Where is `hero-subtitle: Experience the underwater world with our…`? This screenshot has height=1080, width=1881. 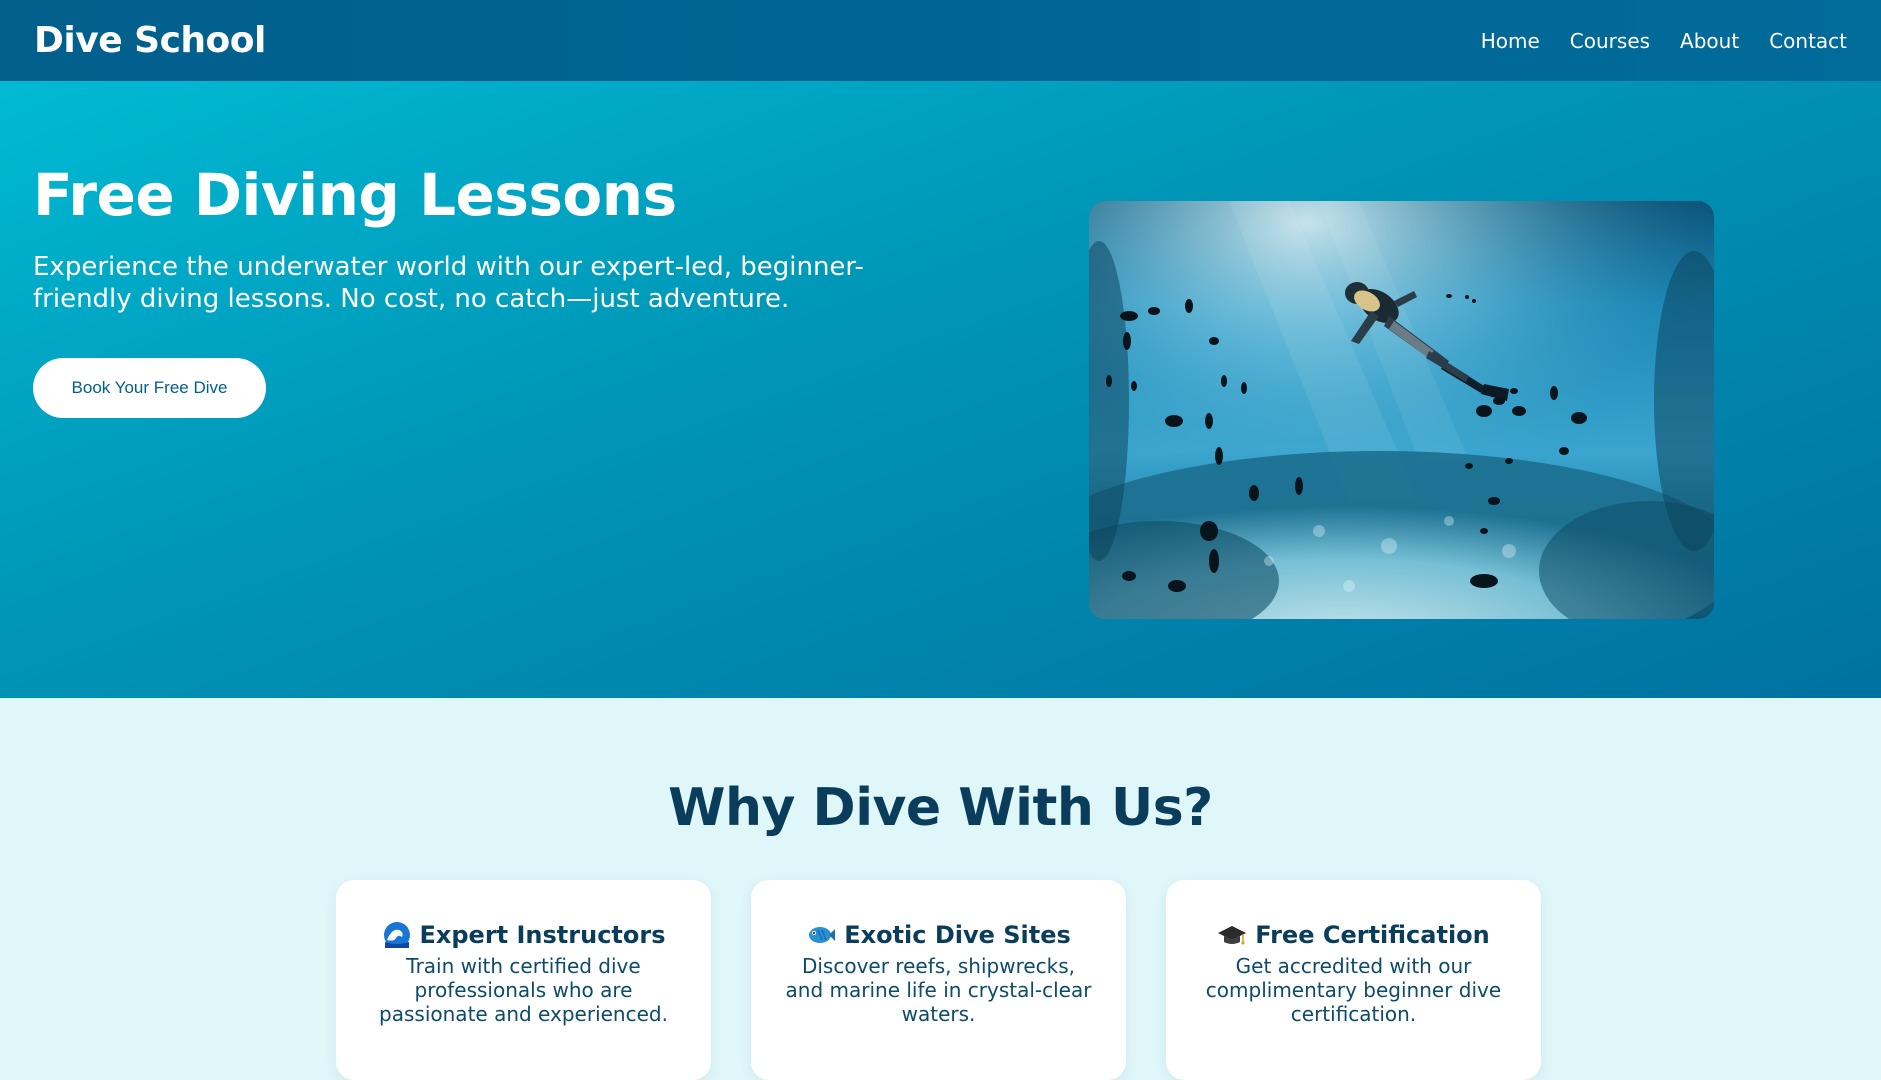
hero-subtitle: Experience the underwater world with our… is located at coordinates (448, 283).